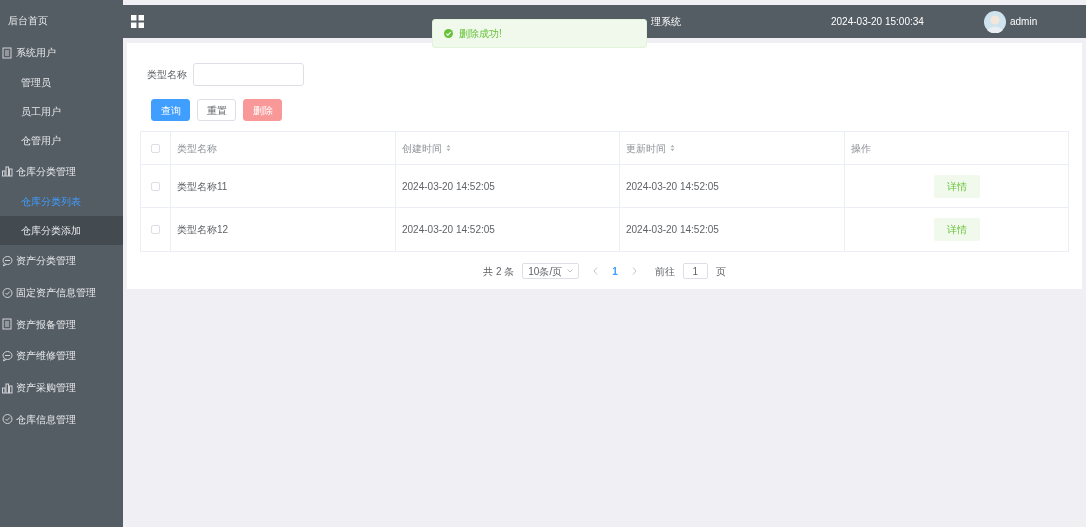 The image size is (1086, 527). I want to click on submenu-item: 仓库分类添加, so click(61, 231).